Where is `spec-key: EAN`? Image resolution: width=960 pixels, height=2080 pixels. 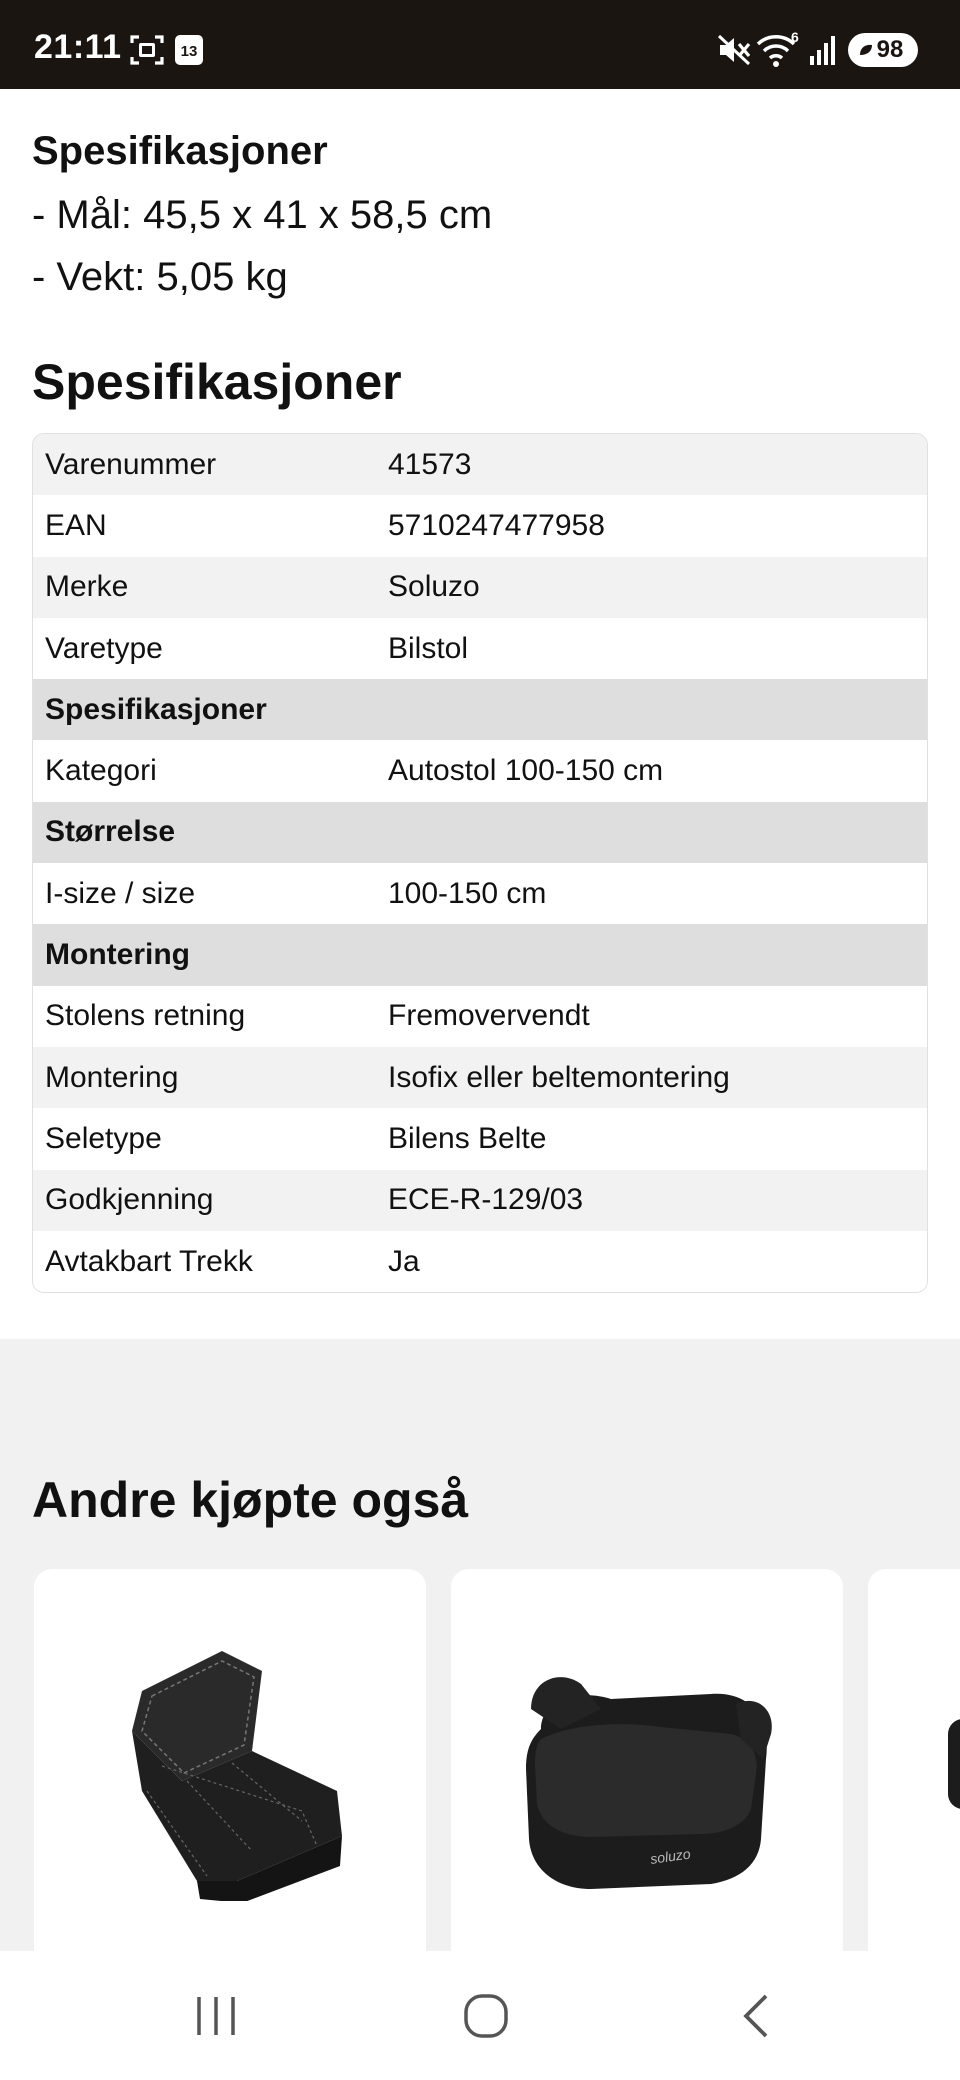
spec-key: EAN is located at coordinates (76, 525).